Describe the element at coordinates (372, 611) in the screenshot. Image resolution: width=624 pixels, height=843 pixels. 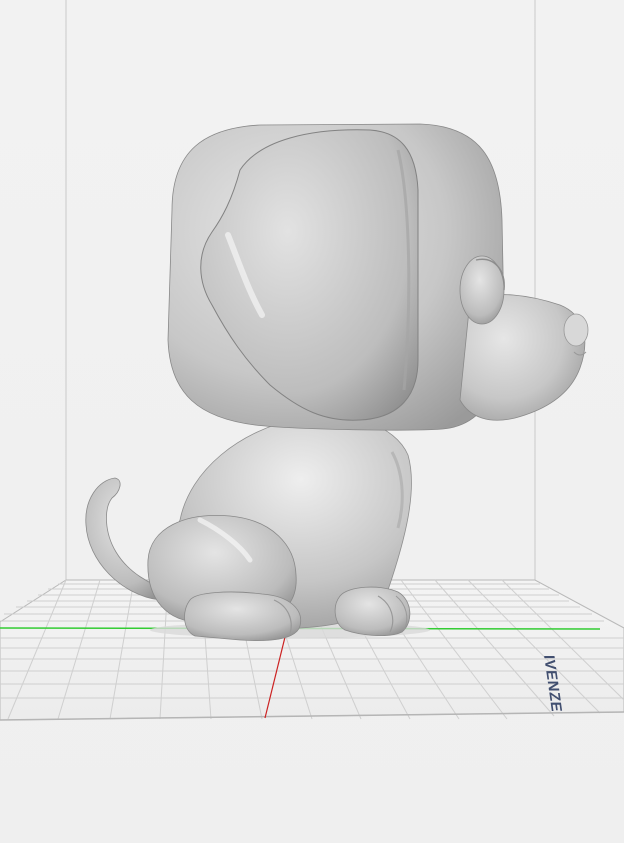
I see `front-paw` at that location.